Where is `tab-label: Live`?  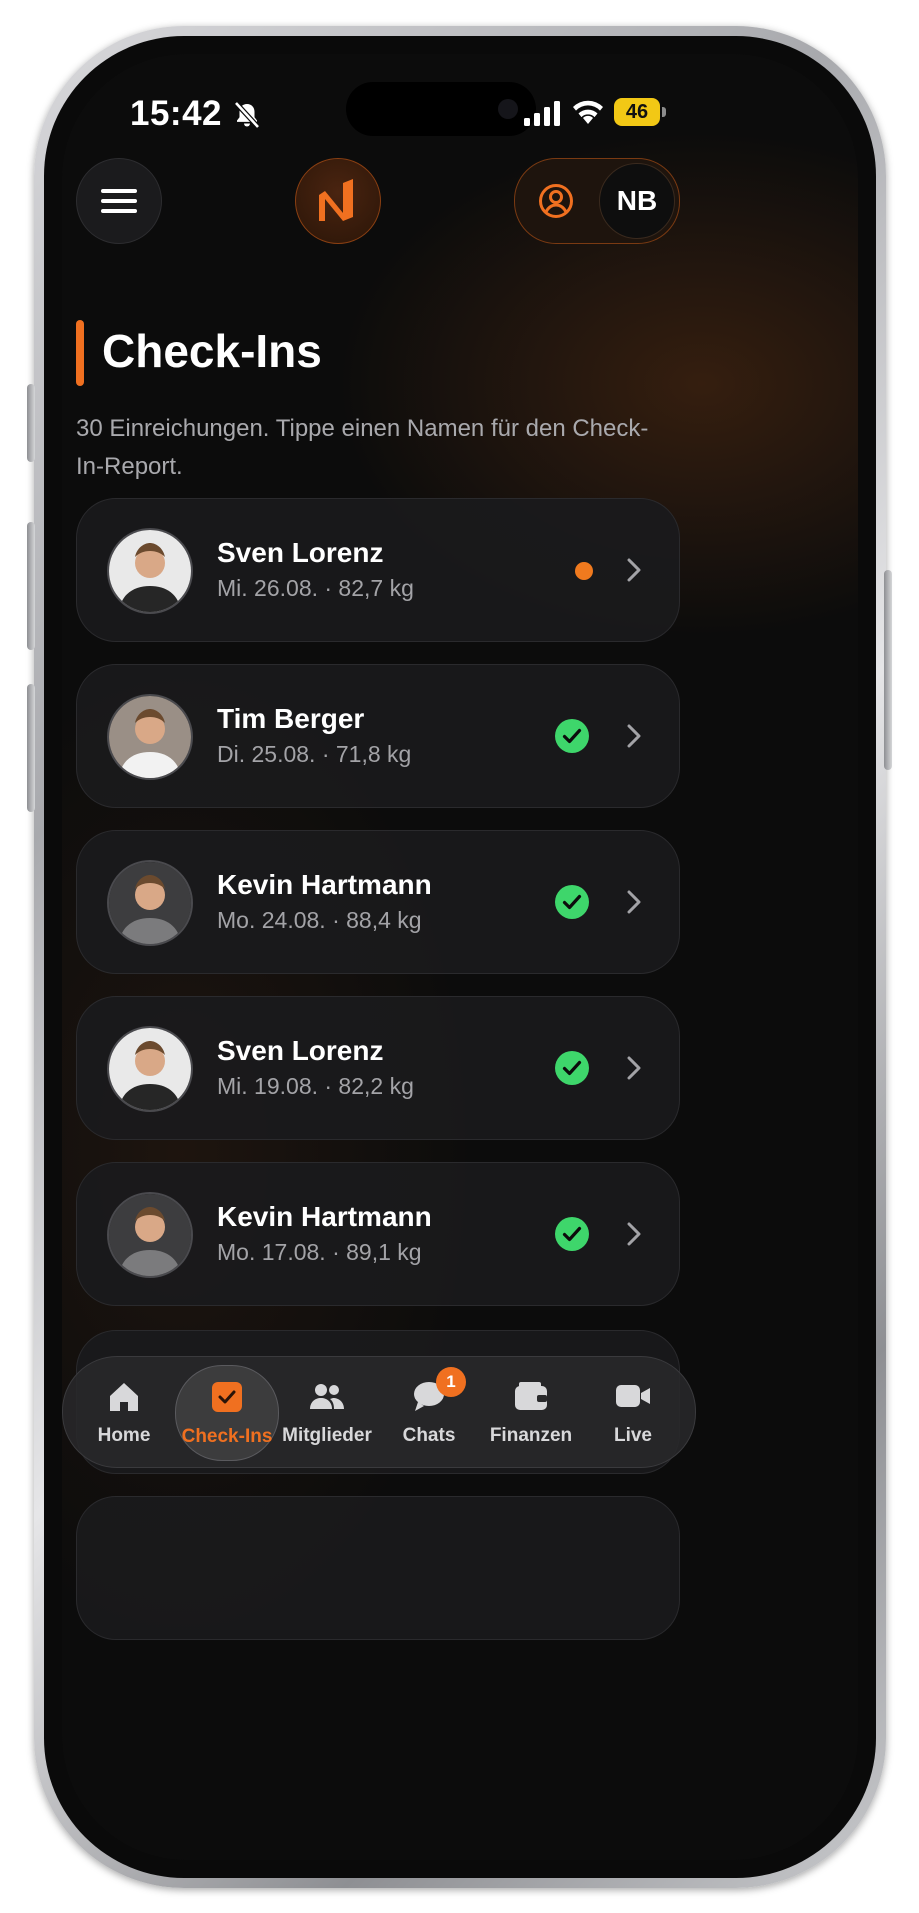 tab-label: Live is located at coordinates (633, 1435).